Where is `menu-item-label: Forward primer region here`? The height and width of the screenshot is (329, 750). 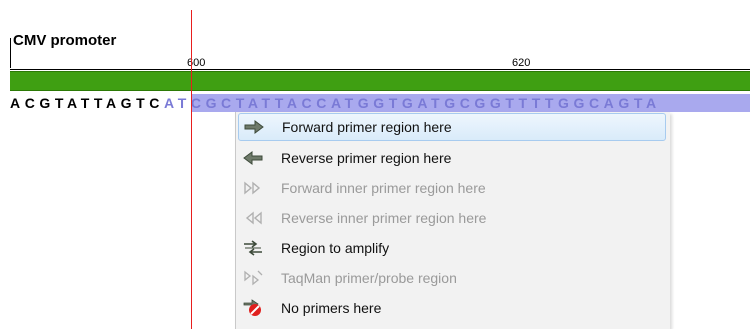 menu-item-label: Forward primer region here is located at coordinates (367, 127).